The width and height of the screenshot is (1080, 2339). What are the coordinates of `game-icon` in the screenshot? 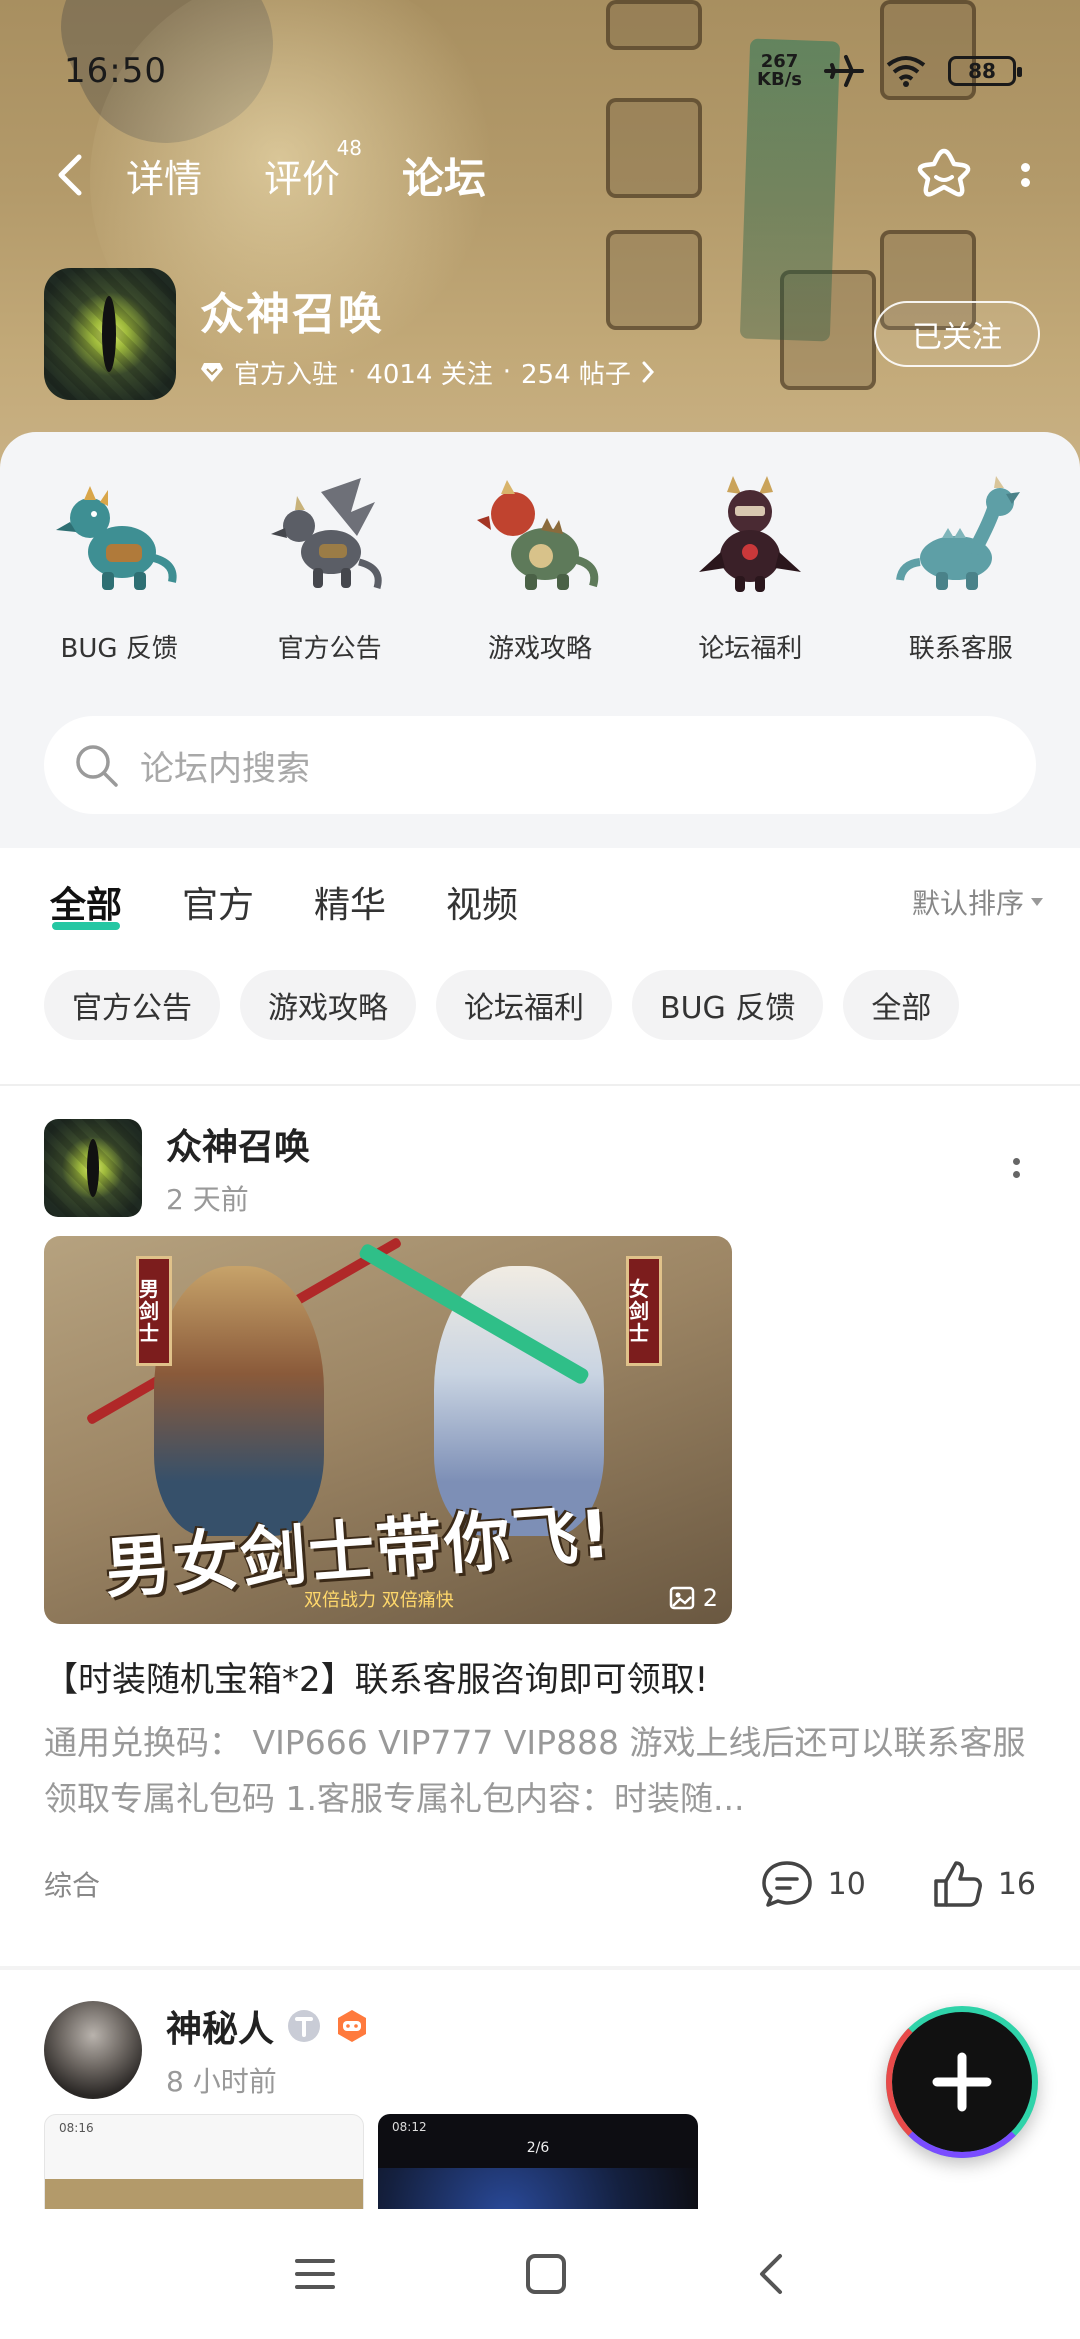 It's located at (110, 334).